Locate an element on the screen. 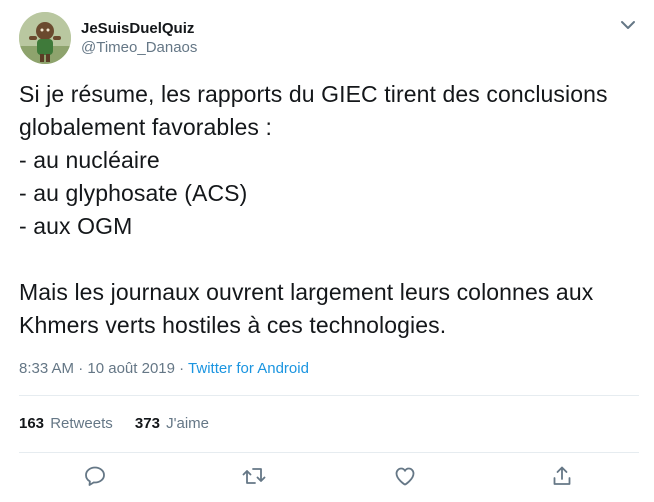  retweets-label: Retweets is located at coordinates (81, 423).